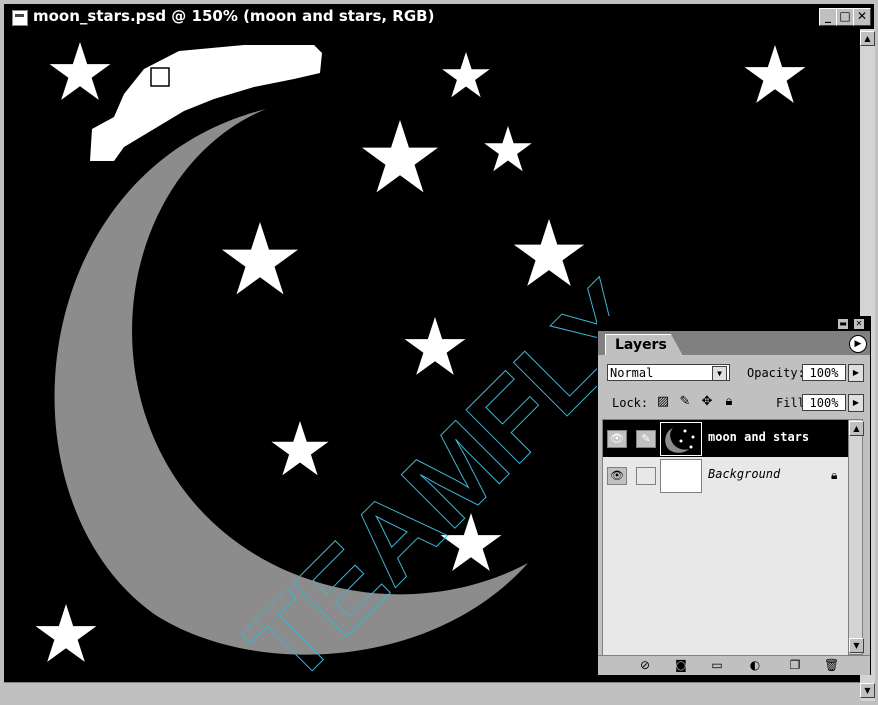  What do you see at coordinates (719, 373) in the screenshot?
I see `chevron-down-icon: ▼` at bounding box center [719, 373].